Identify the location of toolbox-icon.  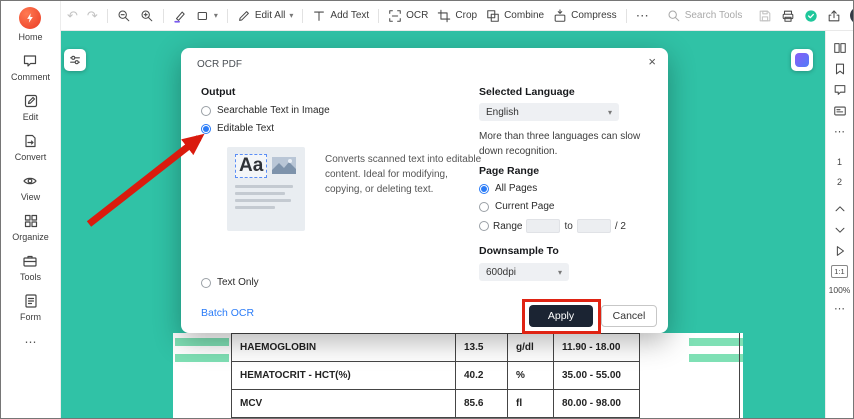
(30, 261).